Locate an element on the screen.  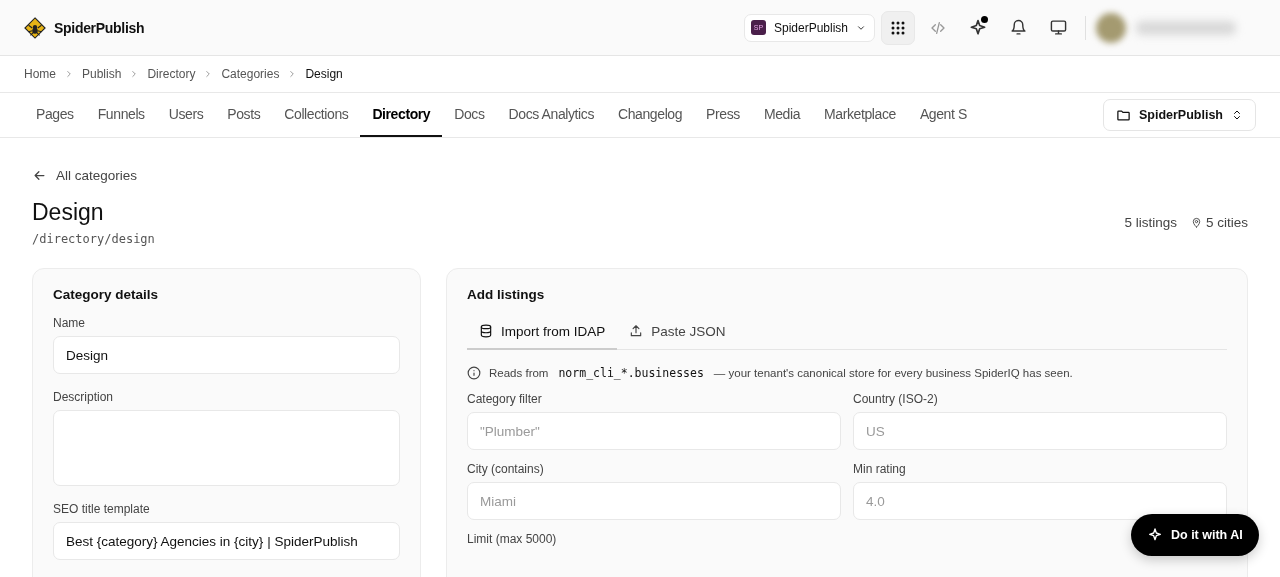
arrow-left-icon is located at coordinates (39, 175).